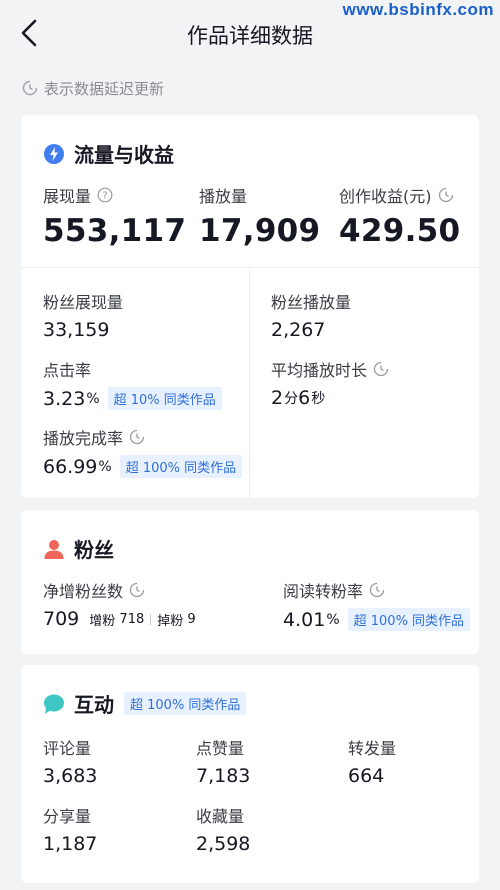  I want to click on earnings-label: 创作收益(元), so click(385, 196).